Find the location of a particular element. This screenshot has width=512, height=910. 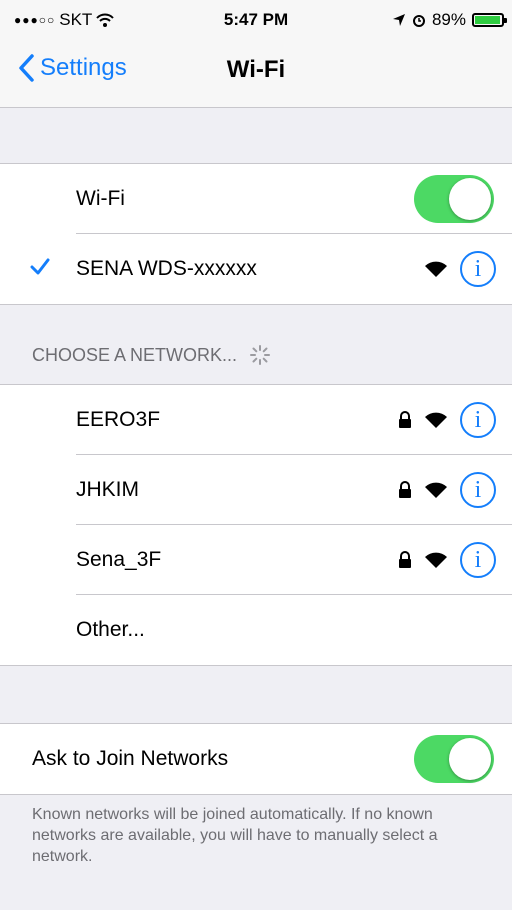

battery-percentage: 89% is located at coordinates (448, 19).